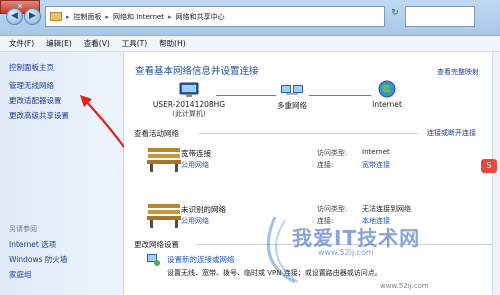  I want to click on homegroup-link: 家庭组, so click(20, 274).